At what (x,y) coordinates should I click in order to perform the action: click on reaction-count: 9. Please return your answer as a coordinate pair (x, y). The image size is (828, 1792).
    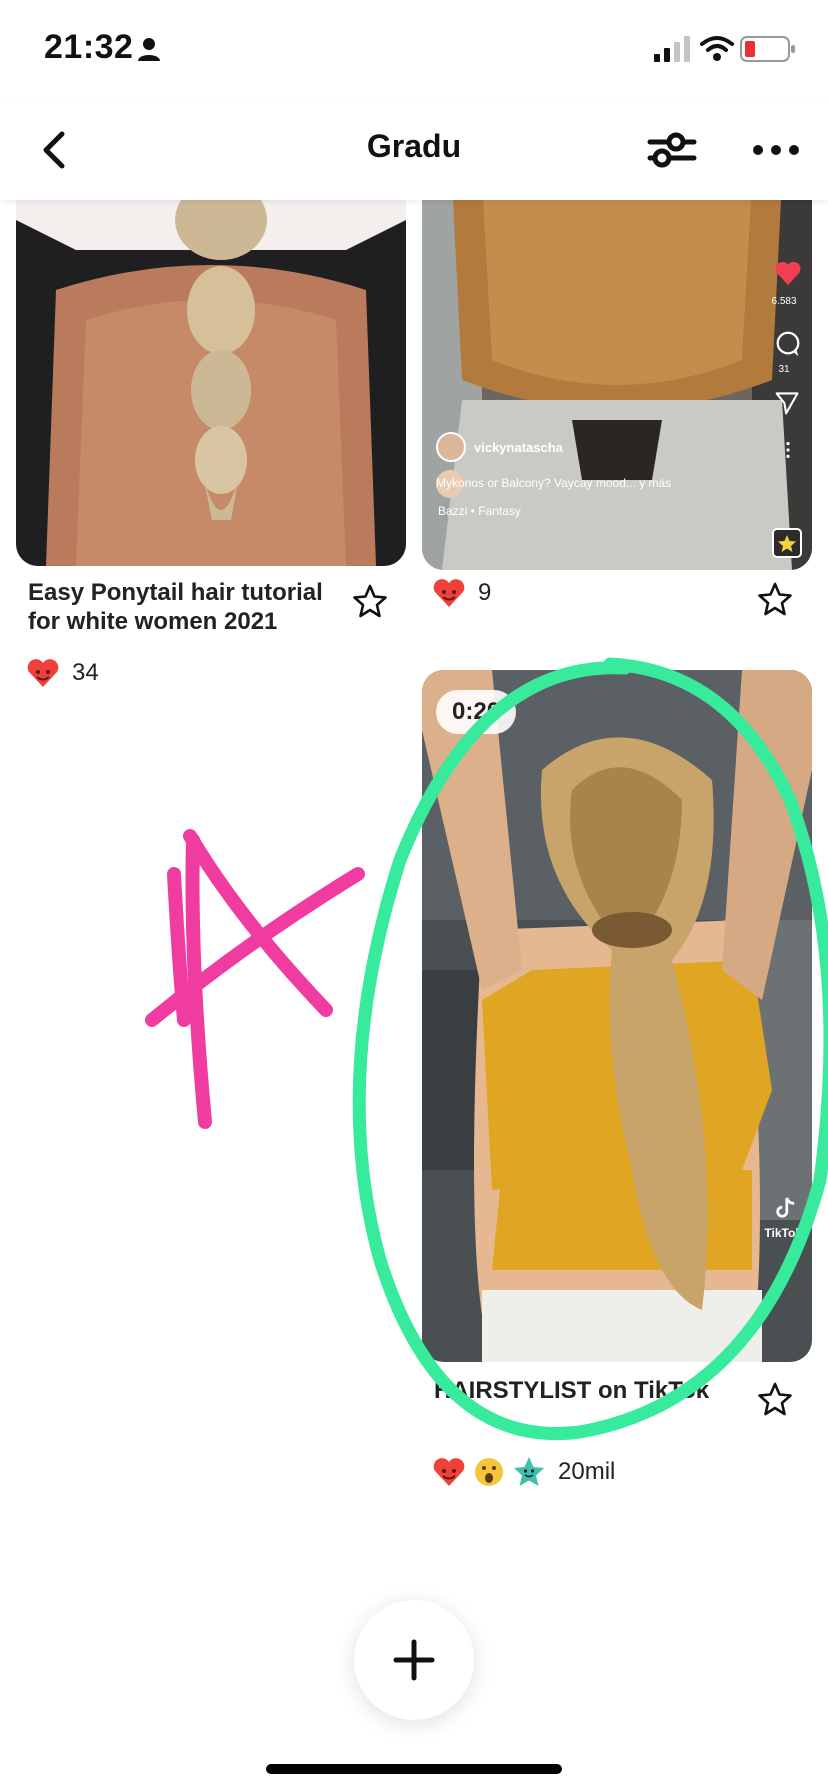
    Looking at the image, I should click on (485, 592).